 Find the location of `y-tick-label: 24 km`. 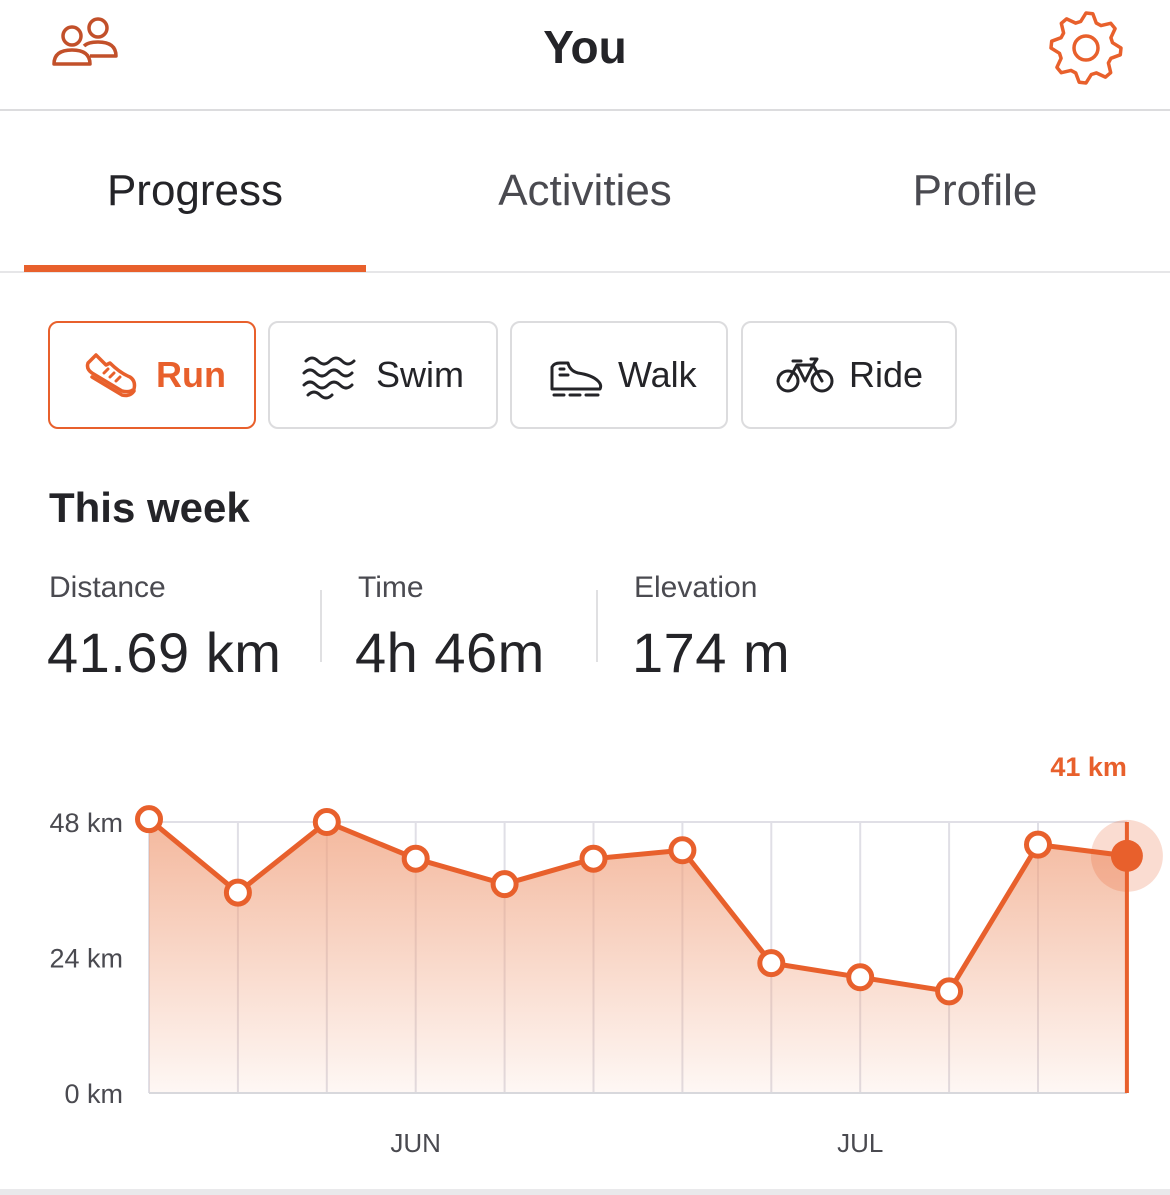

y-tick-label: 24 km is located at coordinates (86, 959).